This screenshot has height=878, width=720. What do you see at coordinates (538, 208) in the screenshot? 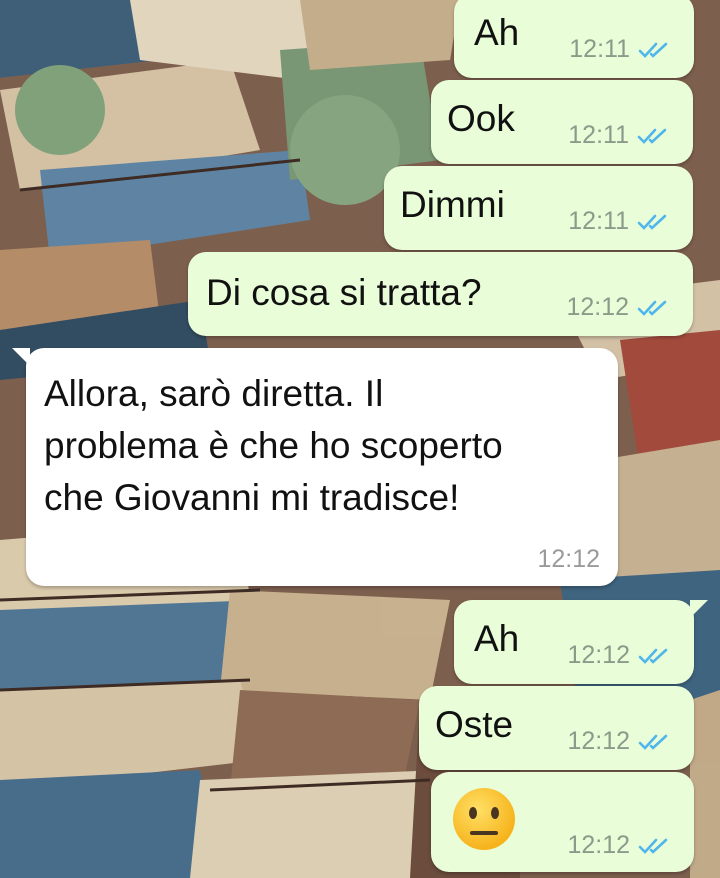
I see `message-bubble-outgoing: Dimmi 12:11` at bounding box center [538, 208].